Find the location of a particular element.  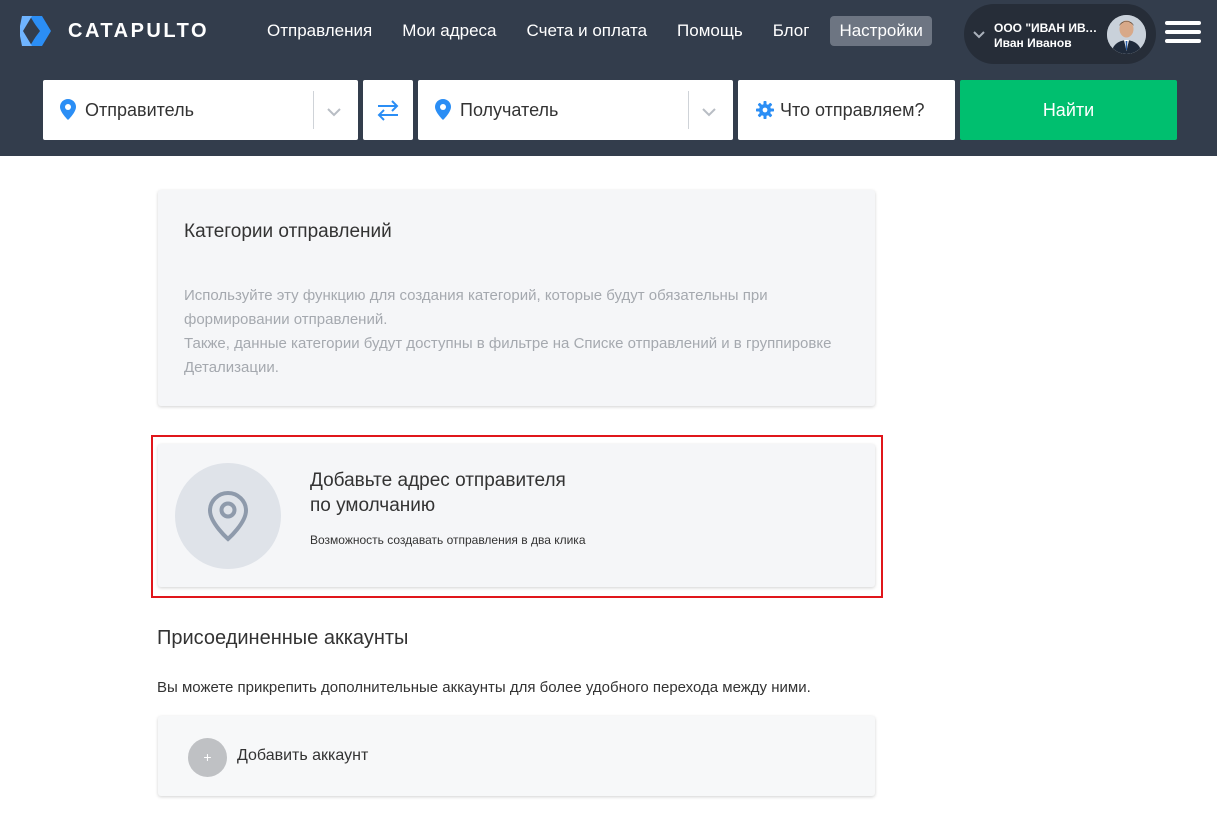

nav-item-billing: Счета и оплата is located at coordinates (587, 31).